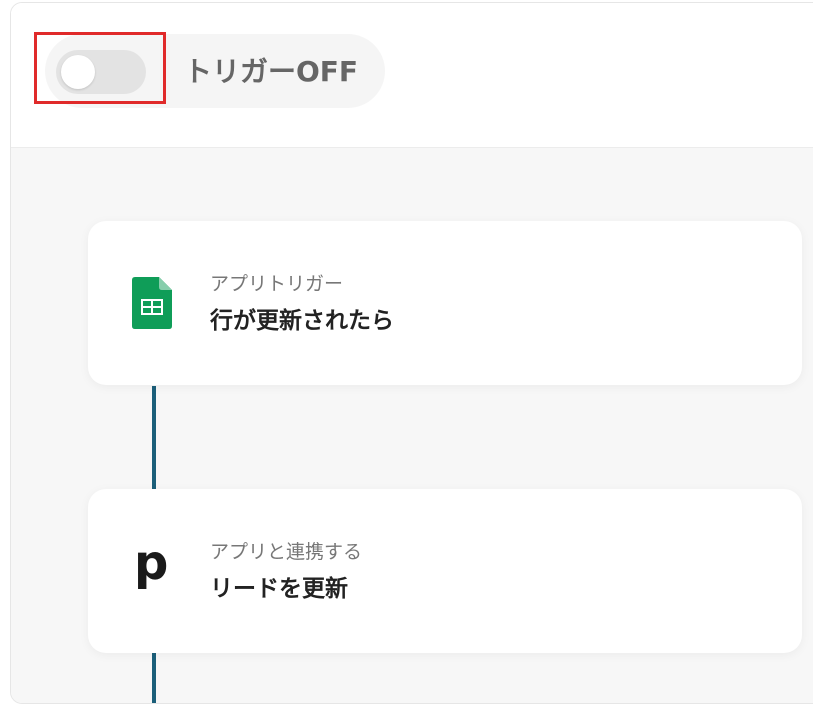 Image resolution: width=813 pixels, height=704 pixels. I want to click on trigger-status-label: トリガーOFF, so click(271, 71).